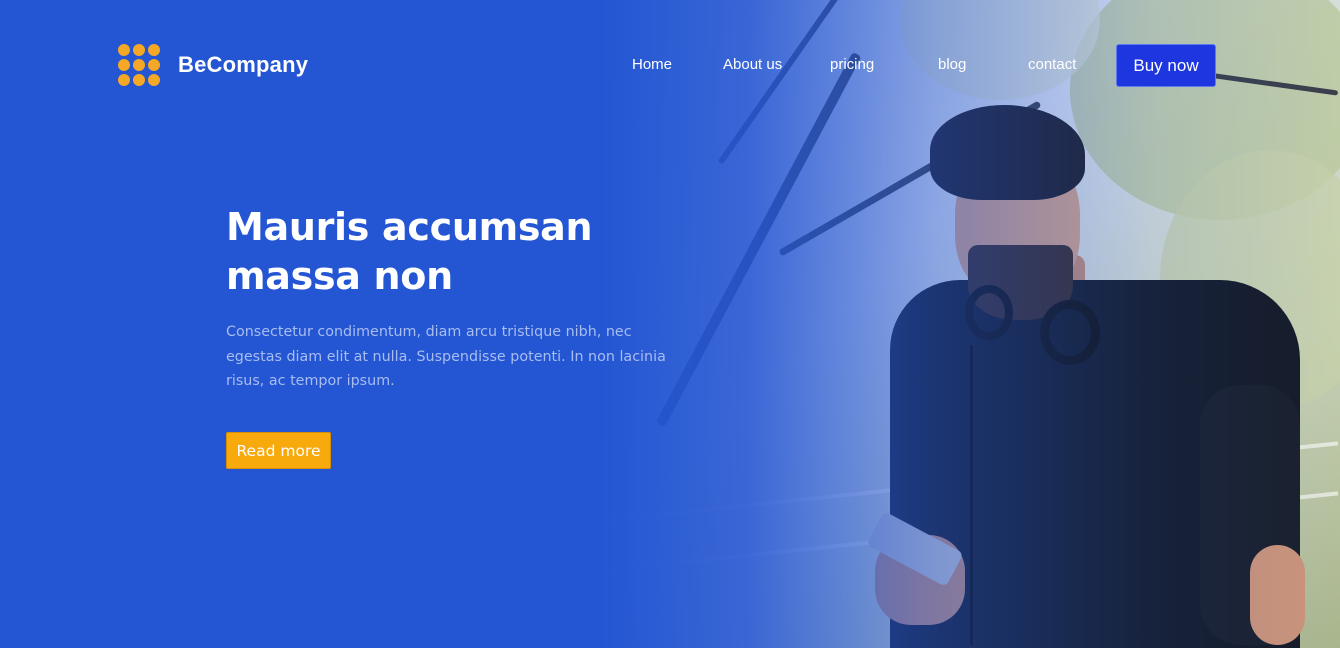 Image resolution: width=1340 pixels, height=648 pixels. Describe the element at coordinates (1052, 64) in the screenshot. I see `nav-item-contact: contact` at that location.